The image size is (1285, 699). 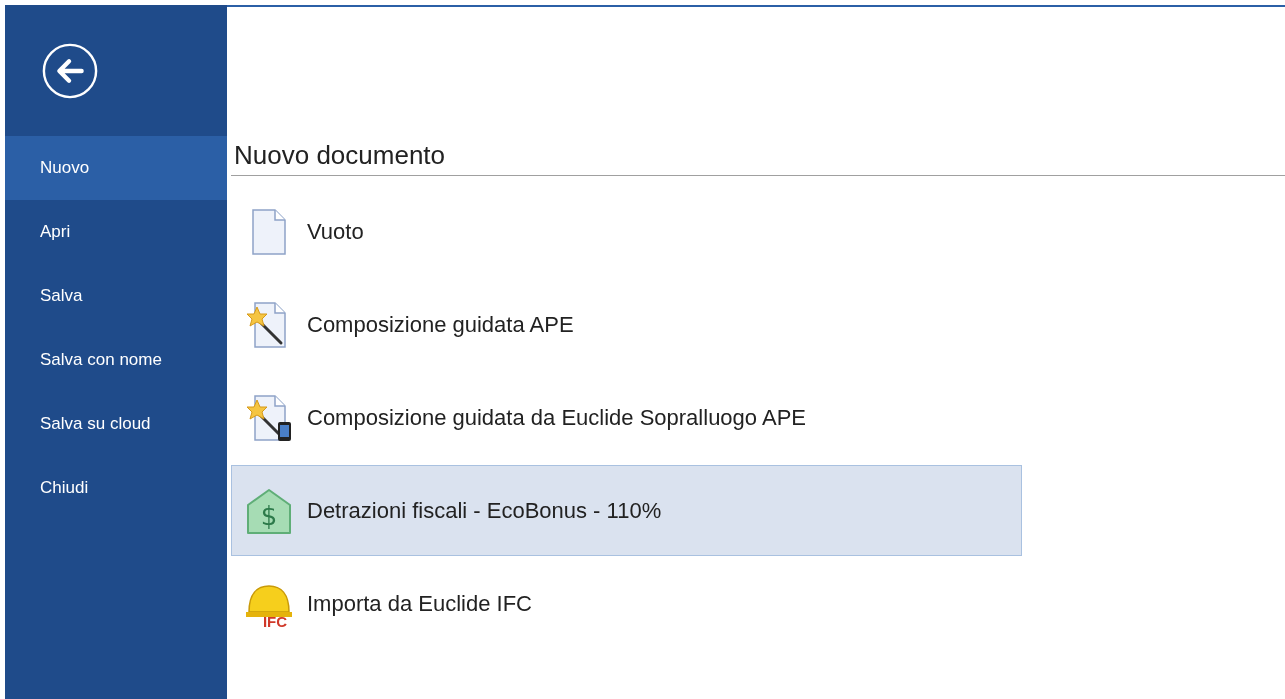 I want to click on template-item: Composizione guidata APE, so click(x=626, y=324).